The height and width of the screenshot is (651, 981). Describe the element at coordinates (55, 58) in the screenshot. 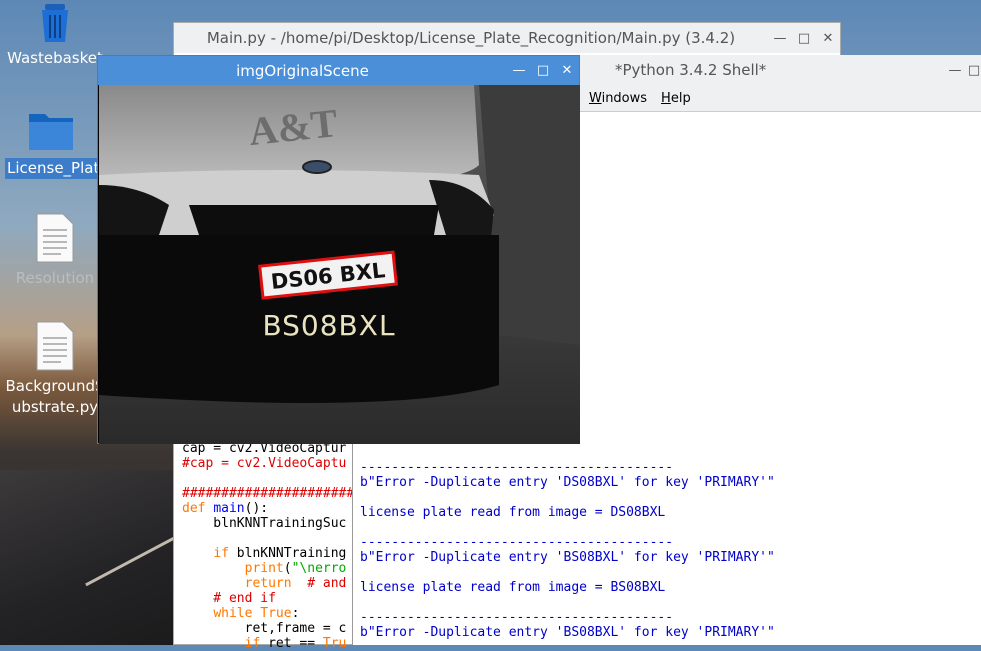

I see `desktop-icon-label: Wastebasket` at that location.